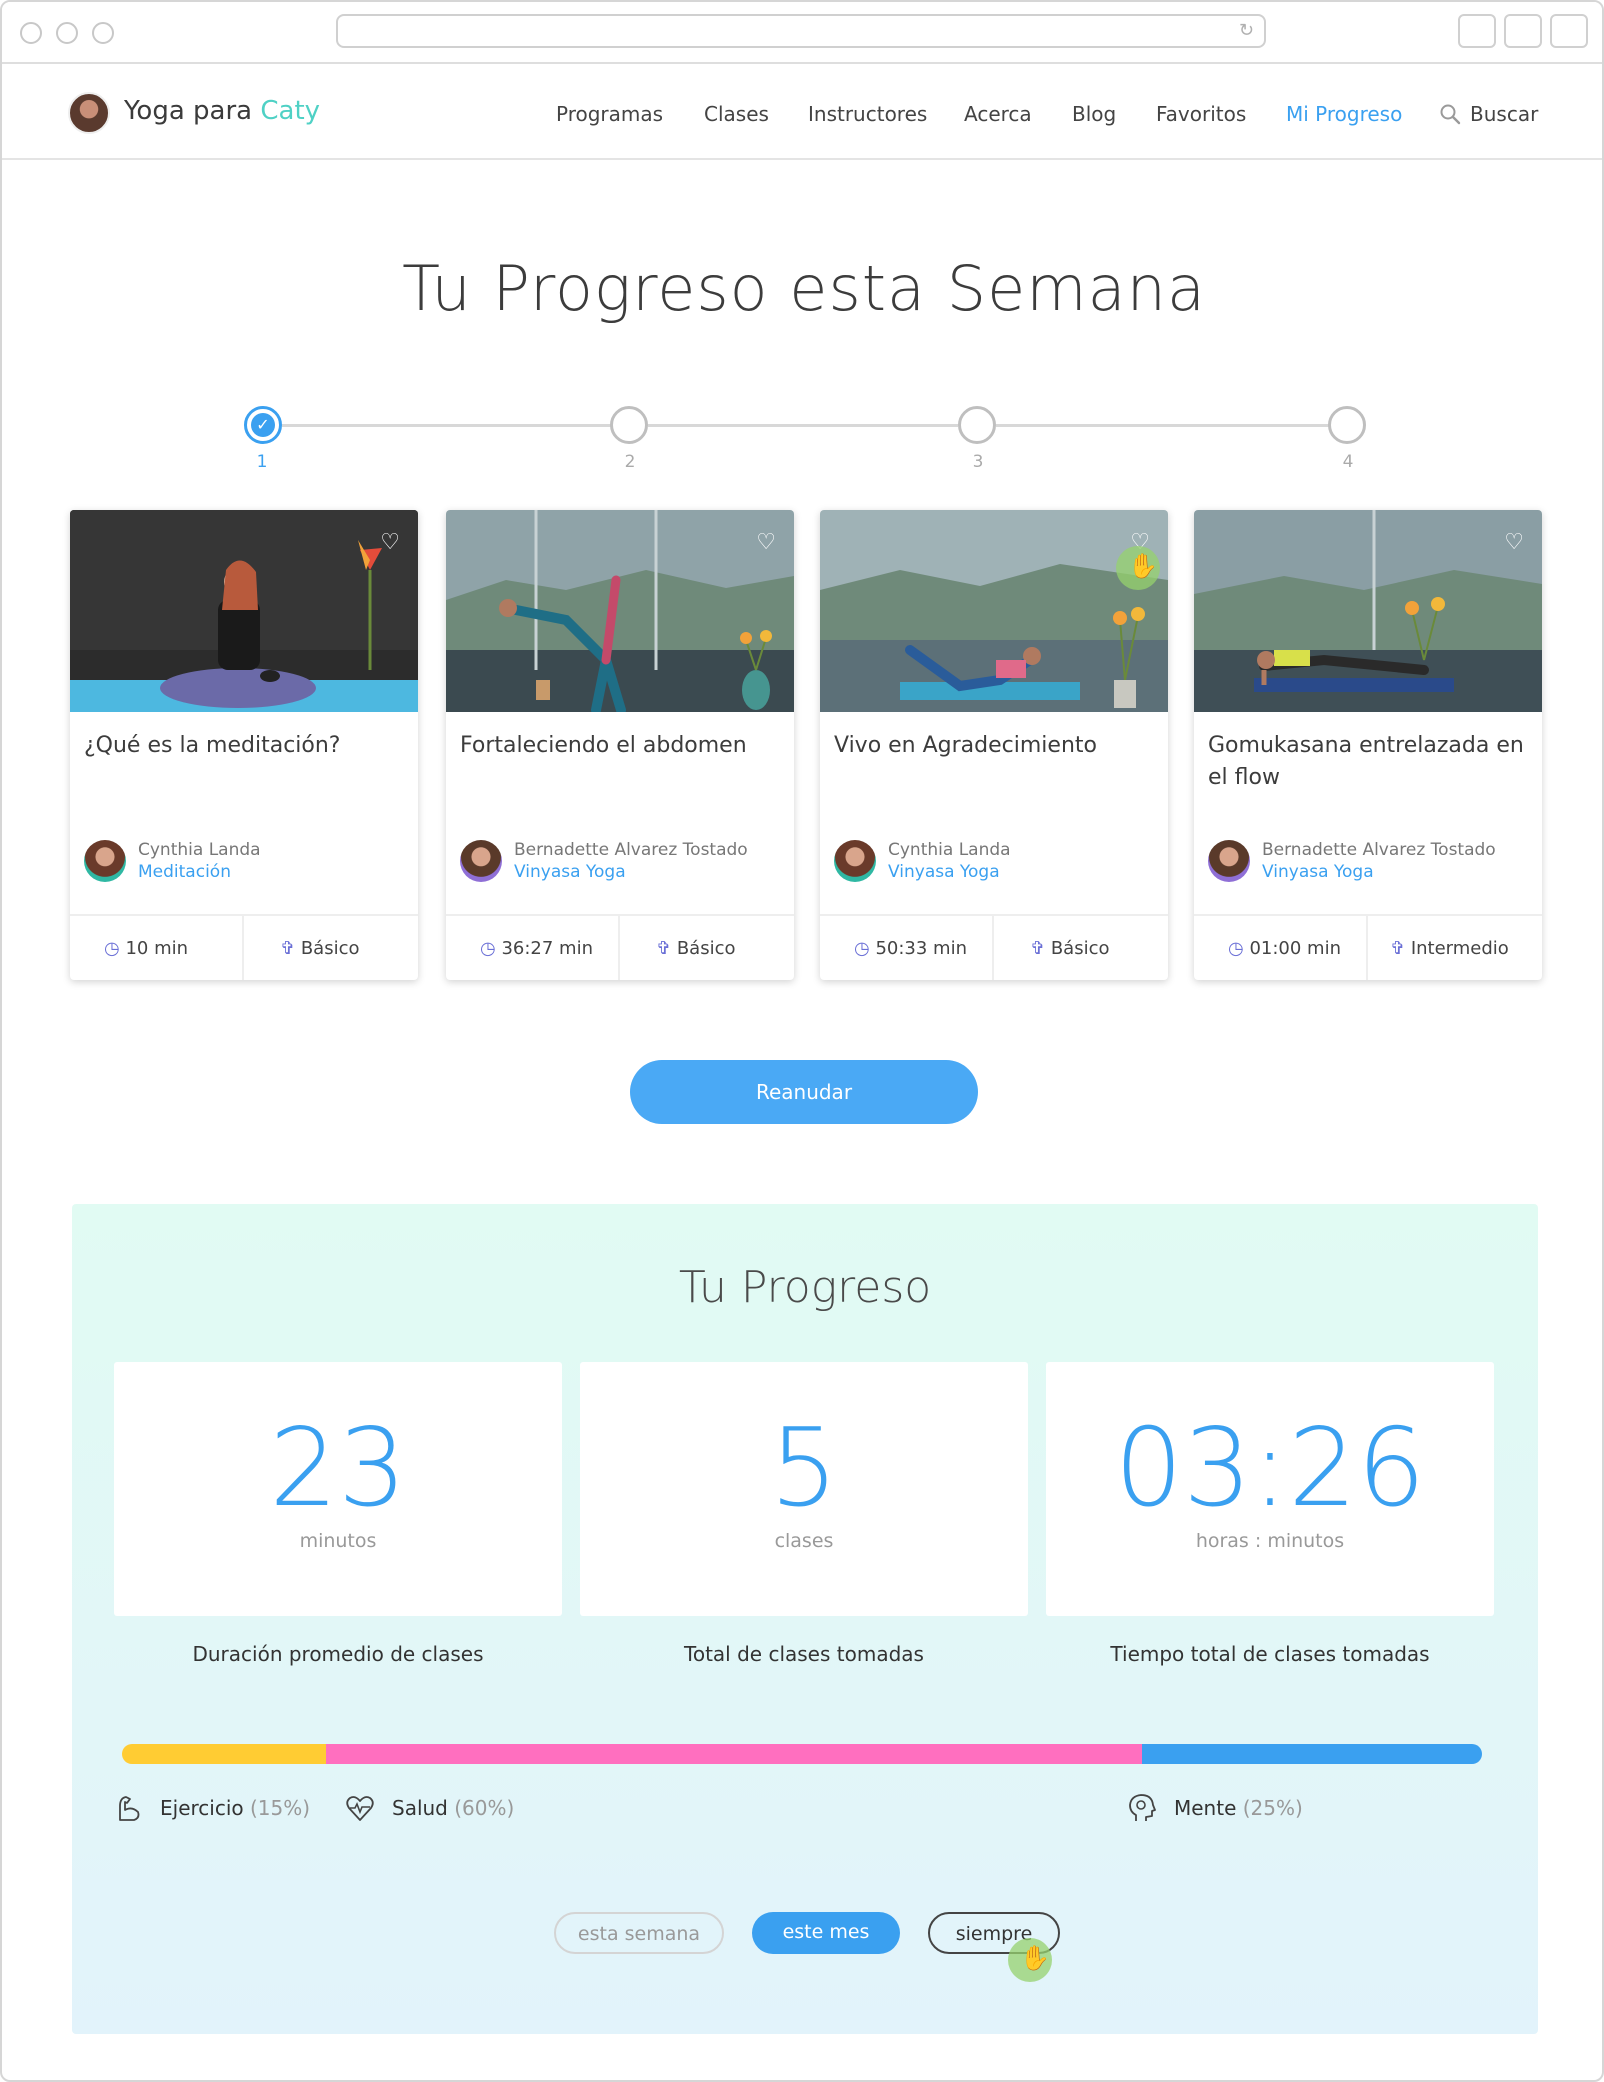  Describe the element at coordinates (1238, 1808) in the screenshot. I see `legend-mind: Mente (25%)` at that location.